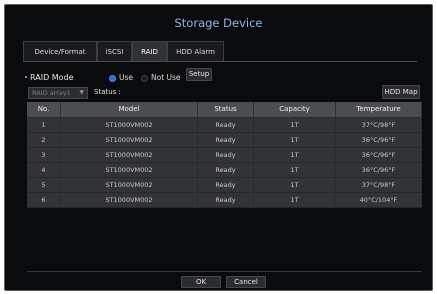 This screenshot has width=437, height=294. Describe the element at coordinates (295, 109) in the screenshot. I see `header-capacity: Capacity` at that location.